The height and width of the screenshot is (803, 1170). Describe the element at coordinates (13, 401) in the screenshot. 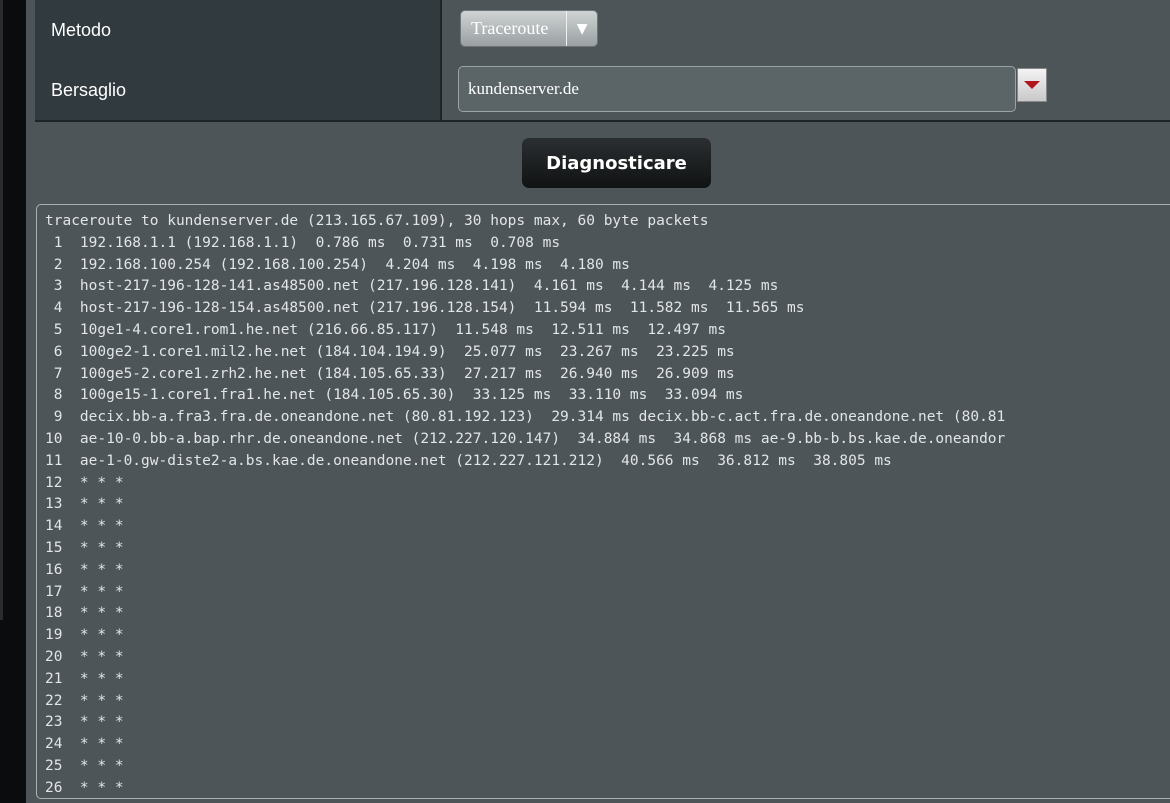

I see `left-edge-strip` at that location.